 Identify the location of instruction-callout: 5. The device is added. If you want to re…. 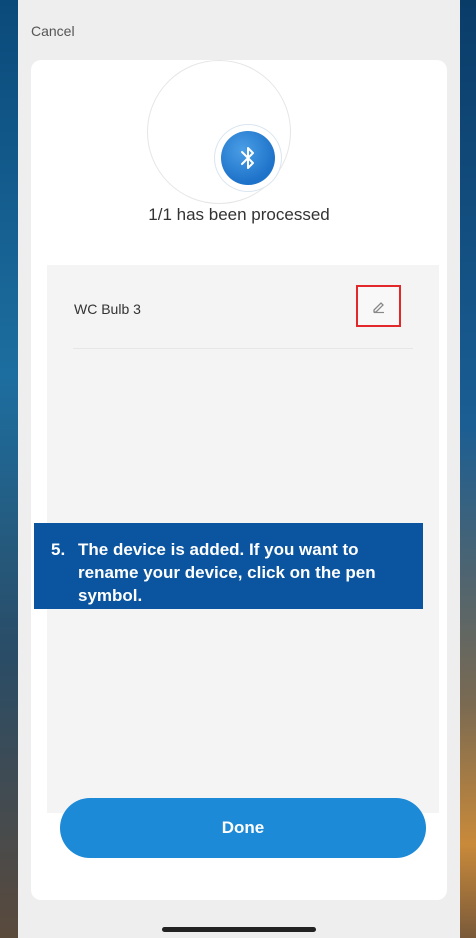
(228, 566).